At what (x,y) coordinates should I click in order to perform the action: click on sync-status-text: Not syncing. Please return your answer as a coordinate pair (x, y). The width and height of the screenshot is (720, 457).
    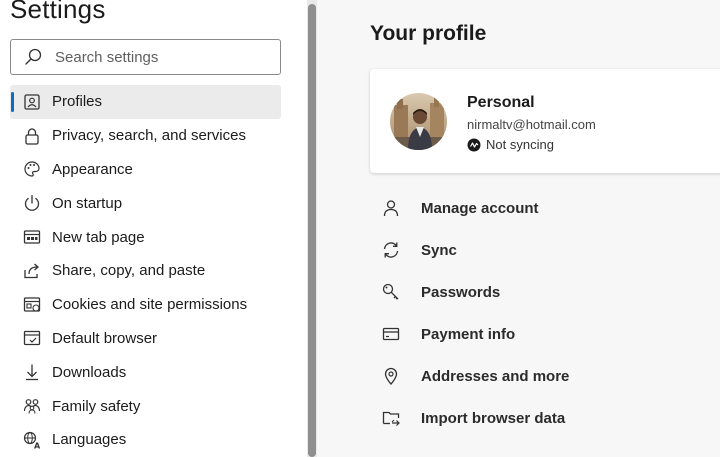
    Looking at the image, I should click on (520, 144).